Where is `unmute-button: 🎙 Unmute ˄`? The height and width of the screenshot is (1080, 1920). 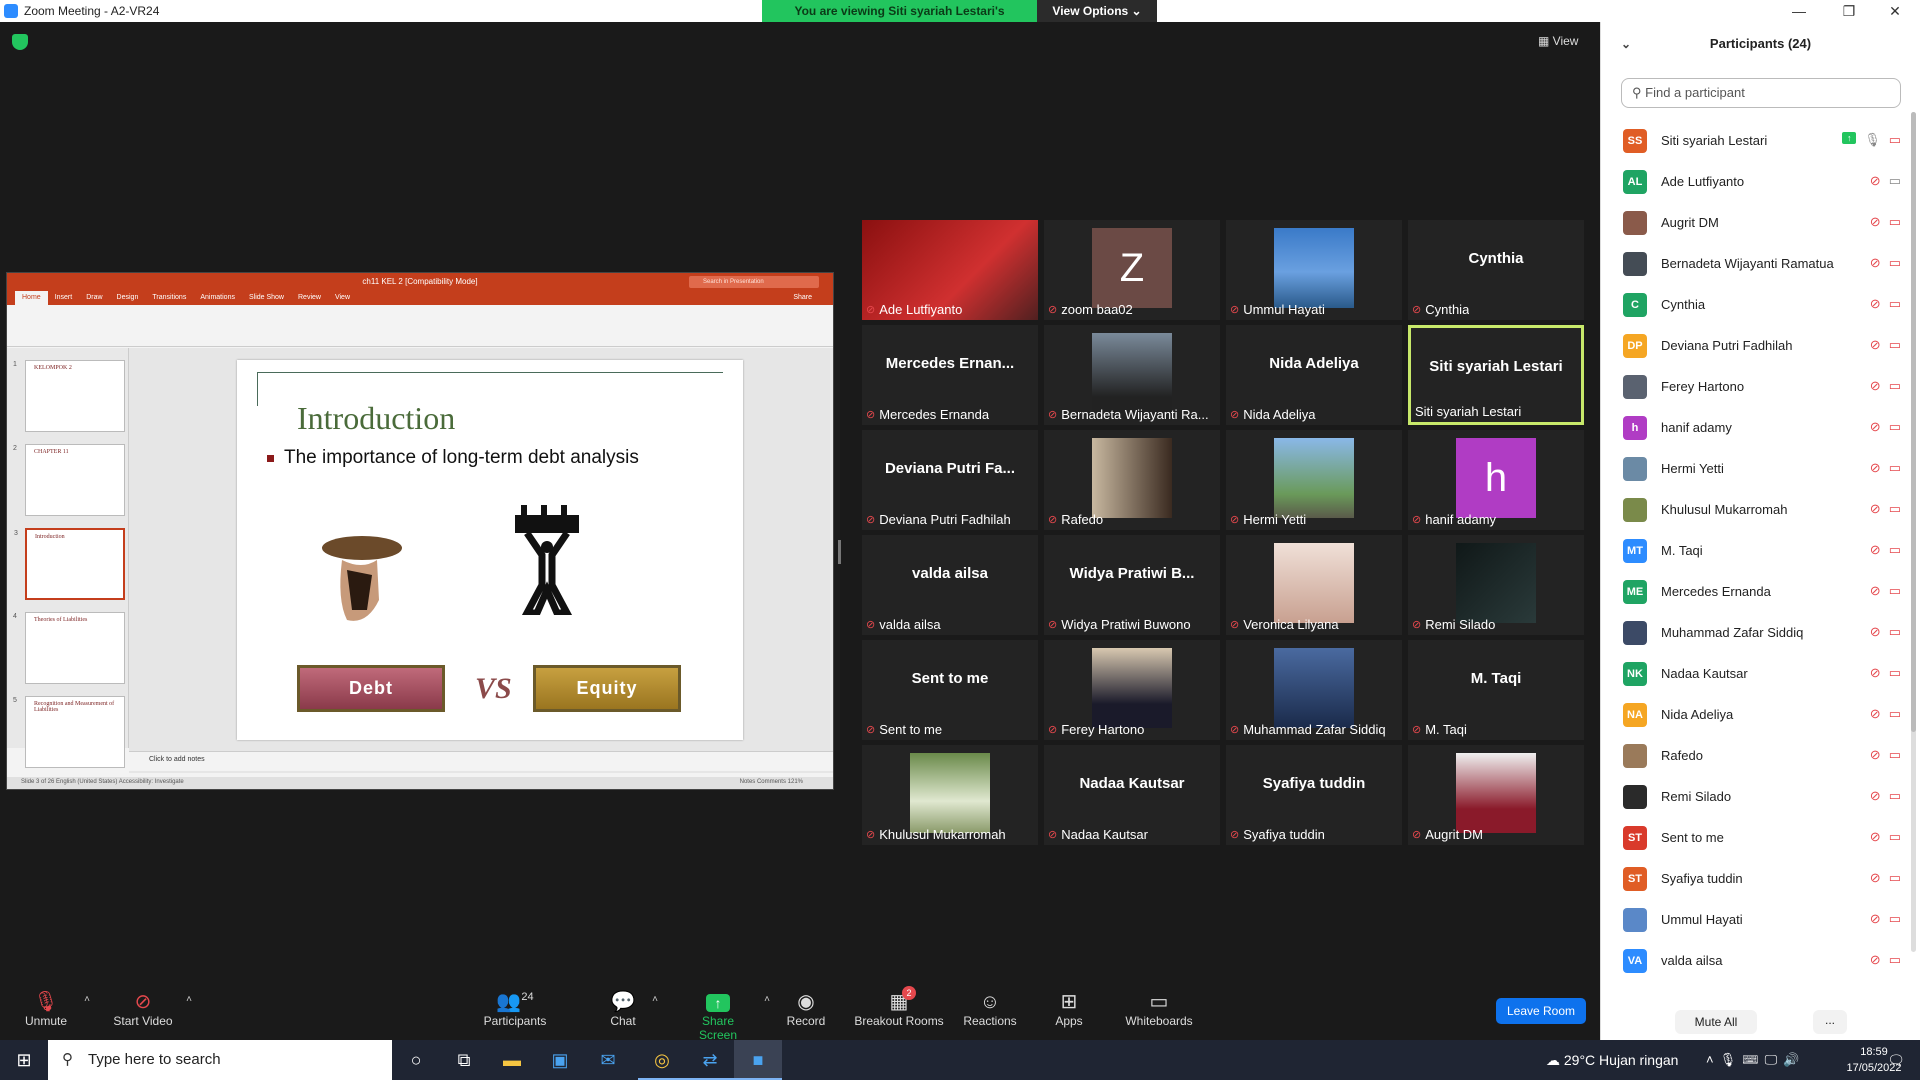
unmute-button: 🎙 Unmute ˄ is located at coordinates (56, 1009).